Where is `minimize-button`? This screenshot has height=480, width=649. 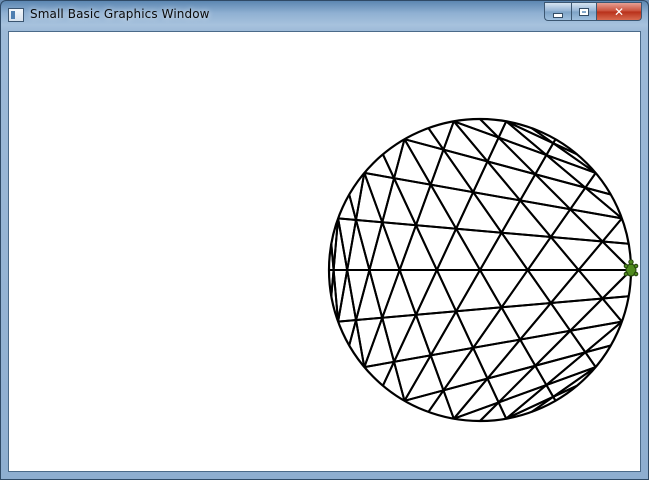
minimize-button is located at coordinates (557, 11).